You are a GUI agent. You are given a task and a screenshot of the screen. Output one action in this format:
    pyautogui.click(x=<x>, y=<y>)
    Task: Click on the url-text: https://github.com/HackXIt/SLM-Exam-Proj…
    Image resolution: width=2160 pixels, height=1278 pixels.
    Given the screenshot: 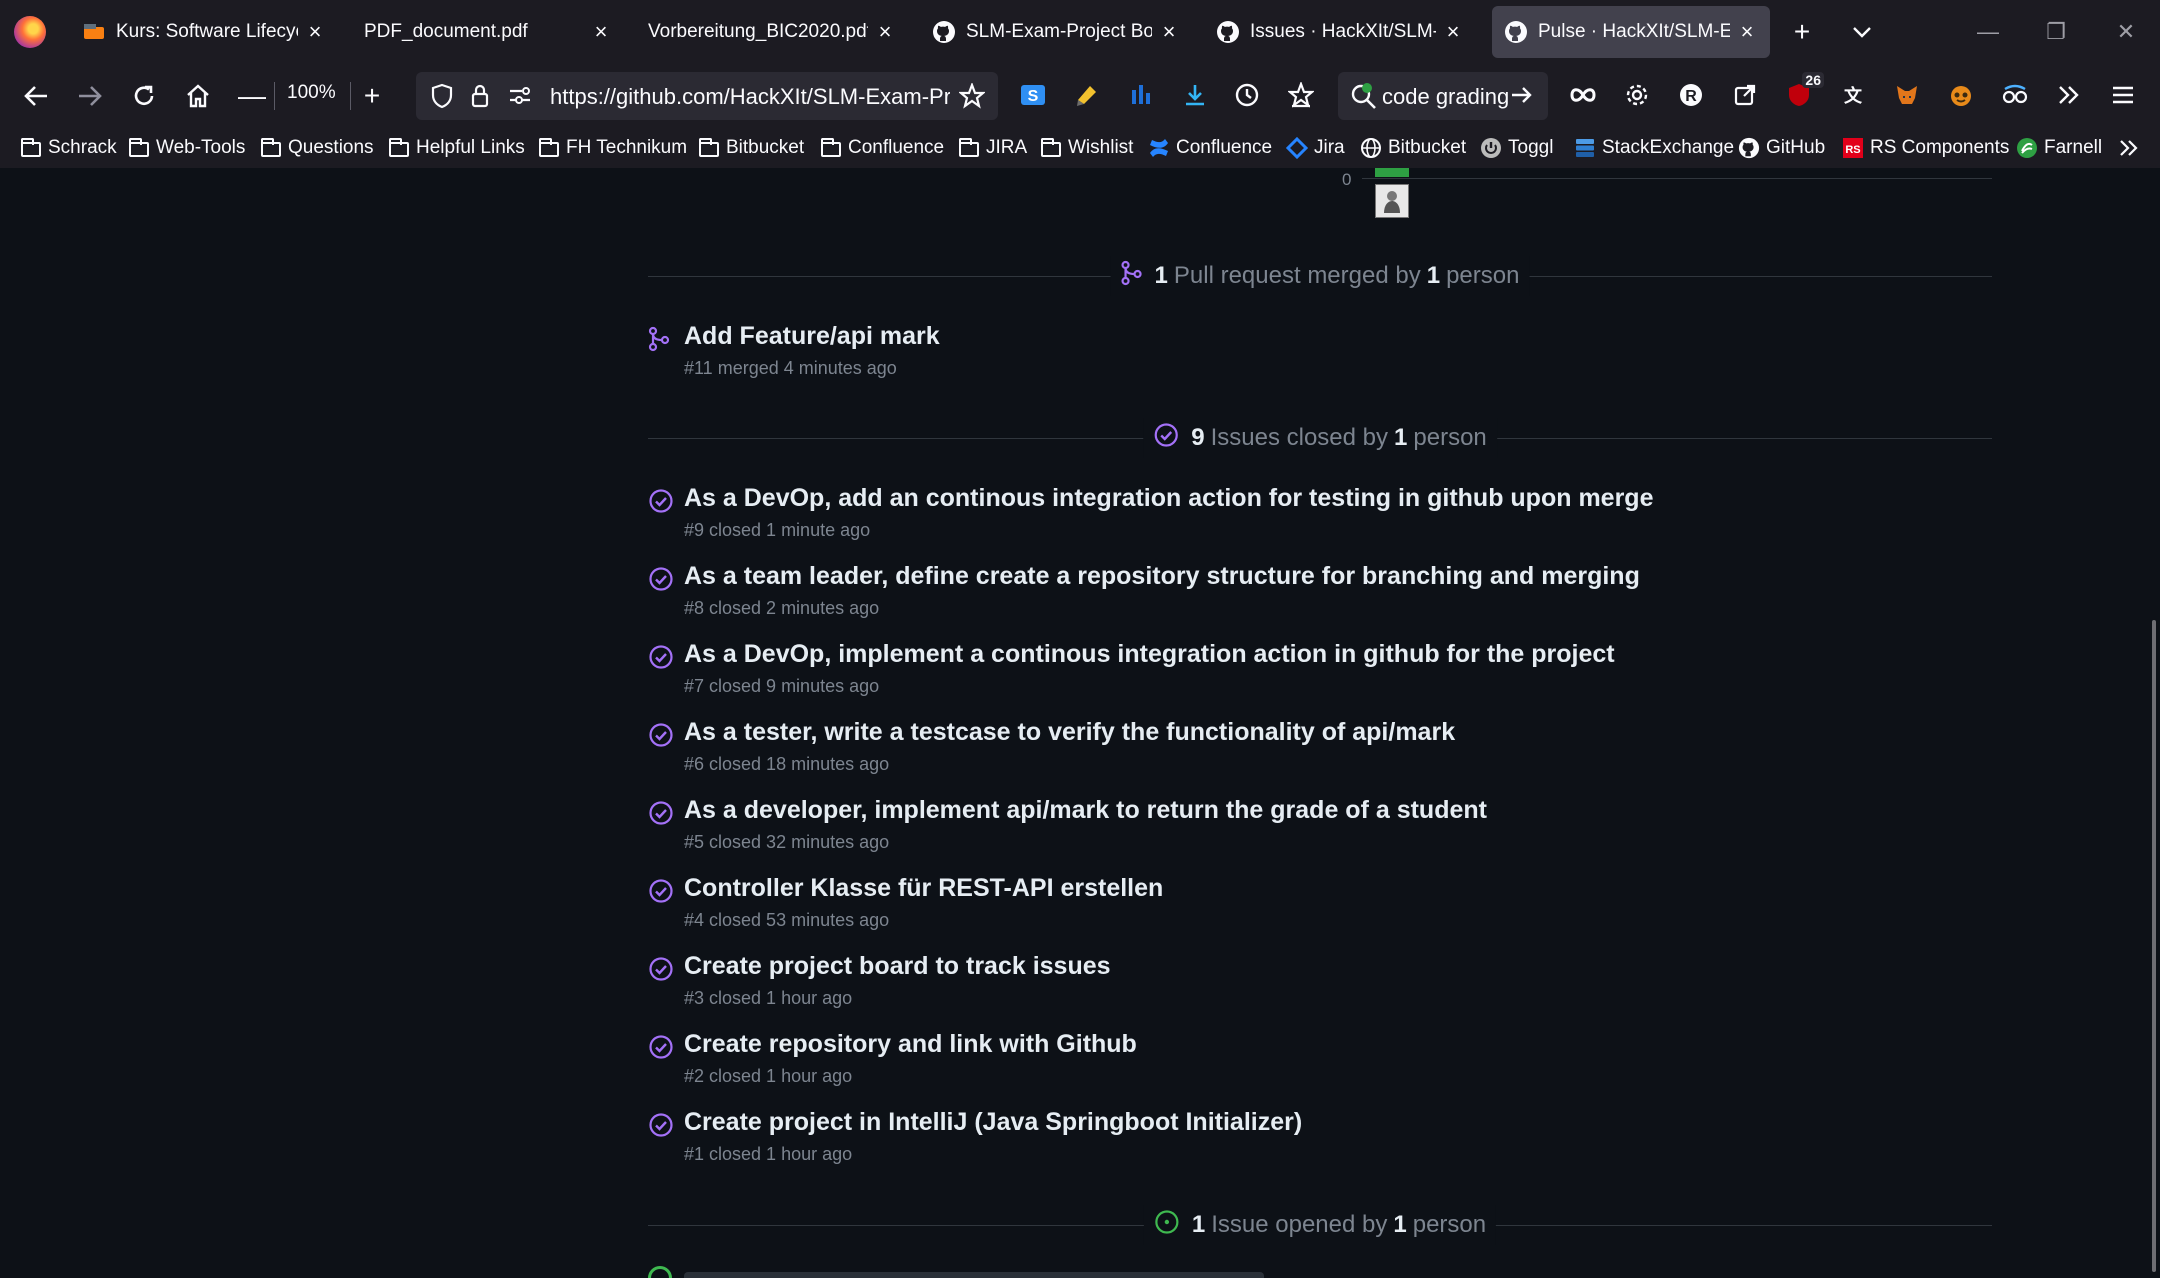 What is the action you would take?
    pyautogui.click(x=750, y=97)
    